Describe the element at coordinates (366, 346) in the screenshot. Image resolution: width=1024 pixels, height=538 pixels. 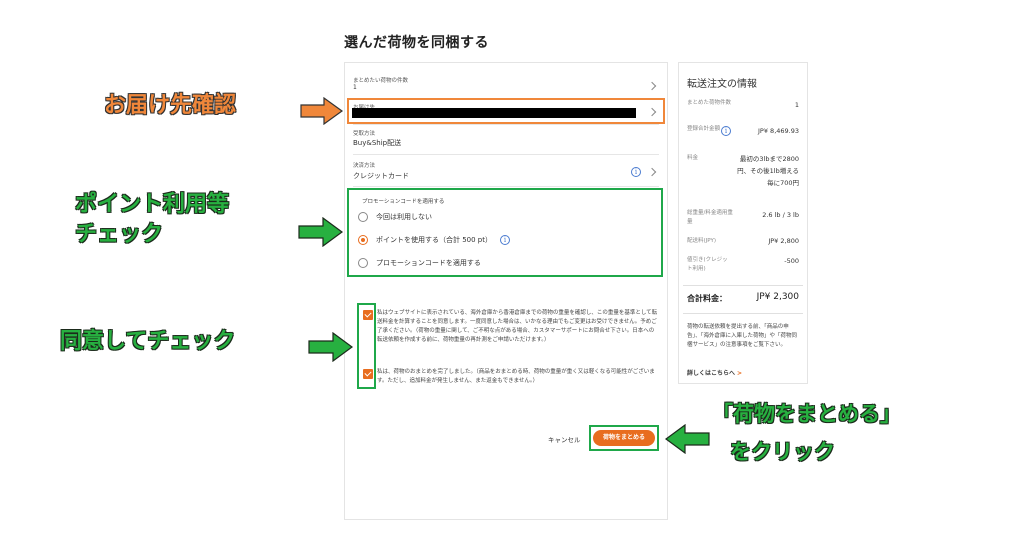
I see `consent-highlight` at that location.